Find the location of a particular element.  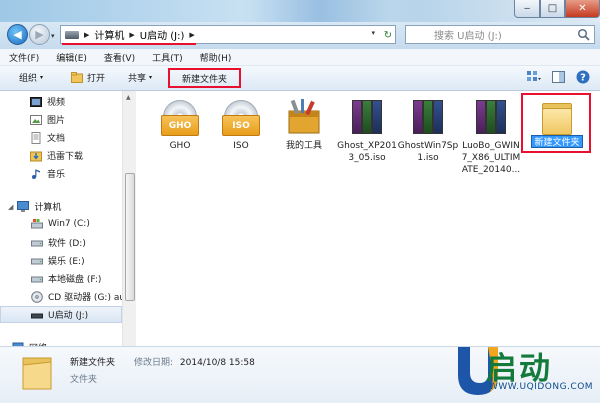

menu-view: 查看(V) is located at coordinates (119, 57).